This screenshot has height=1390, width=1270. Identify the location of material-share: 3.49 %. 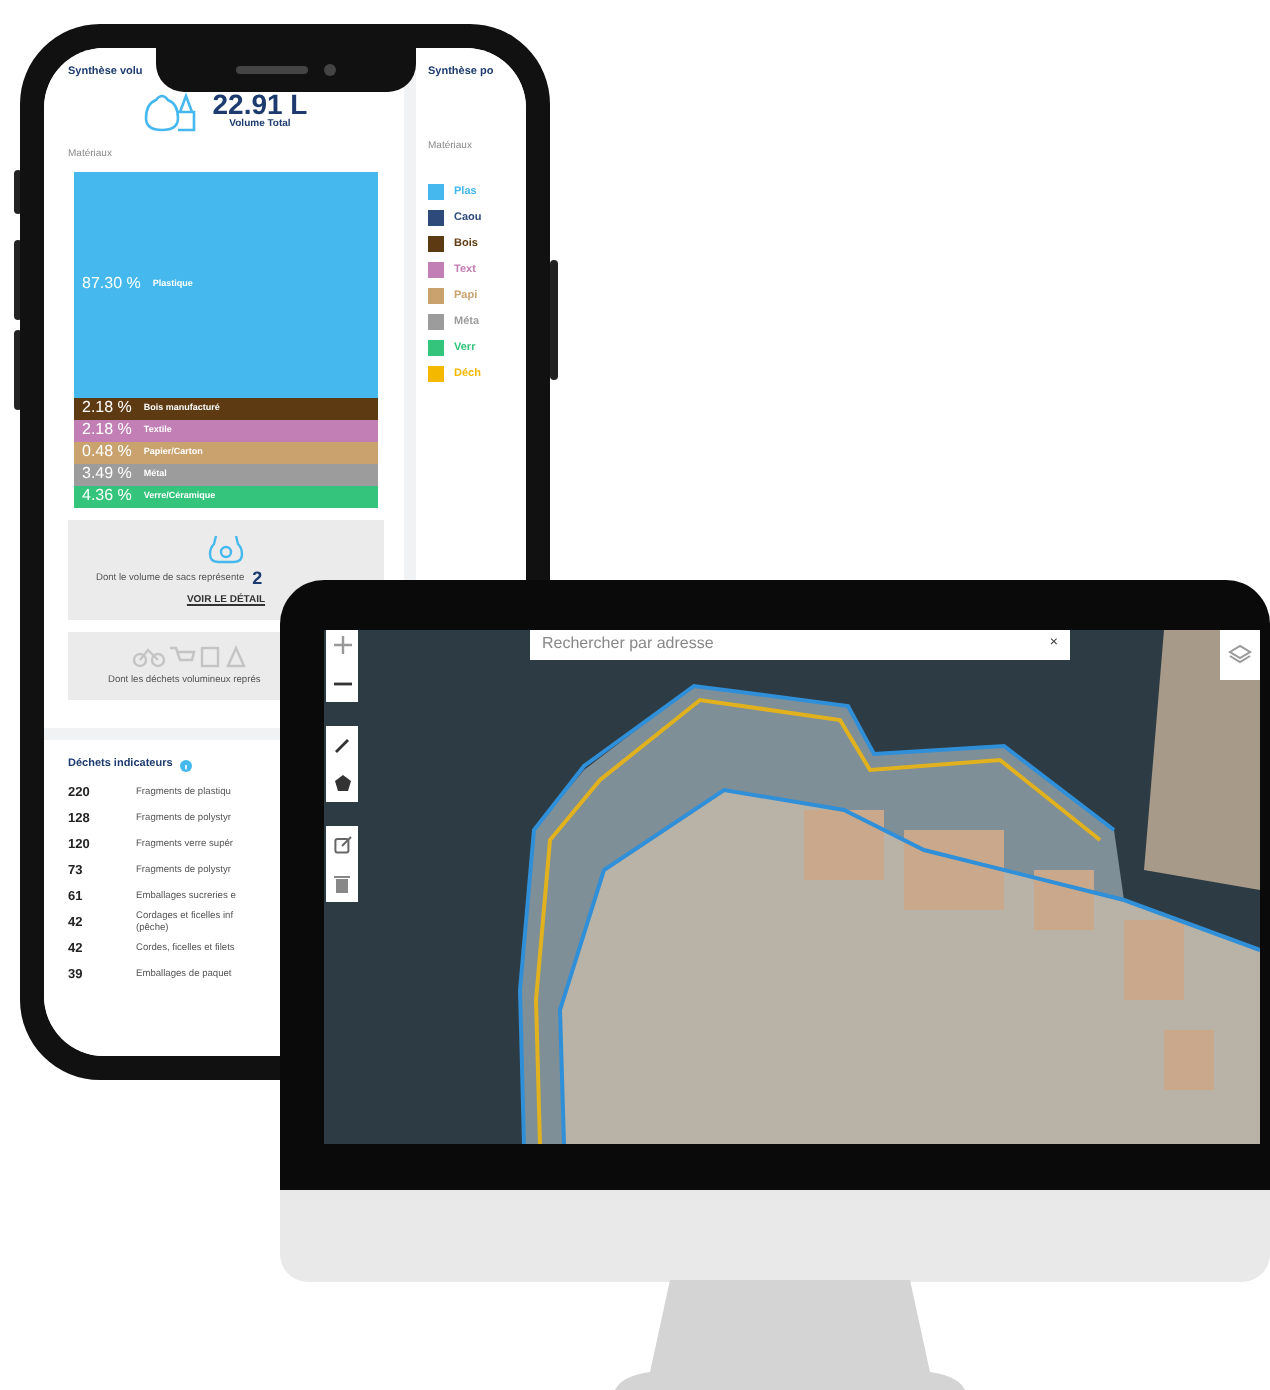
(107, 474).